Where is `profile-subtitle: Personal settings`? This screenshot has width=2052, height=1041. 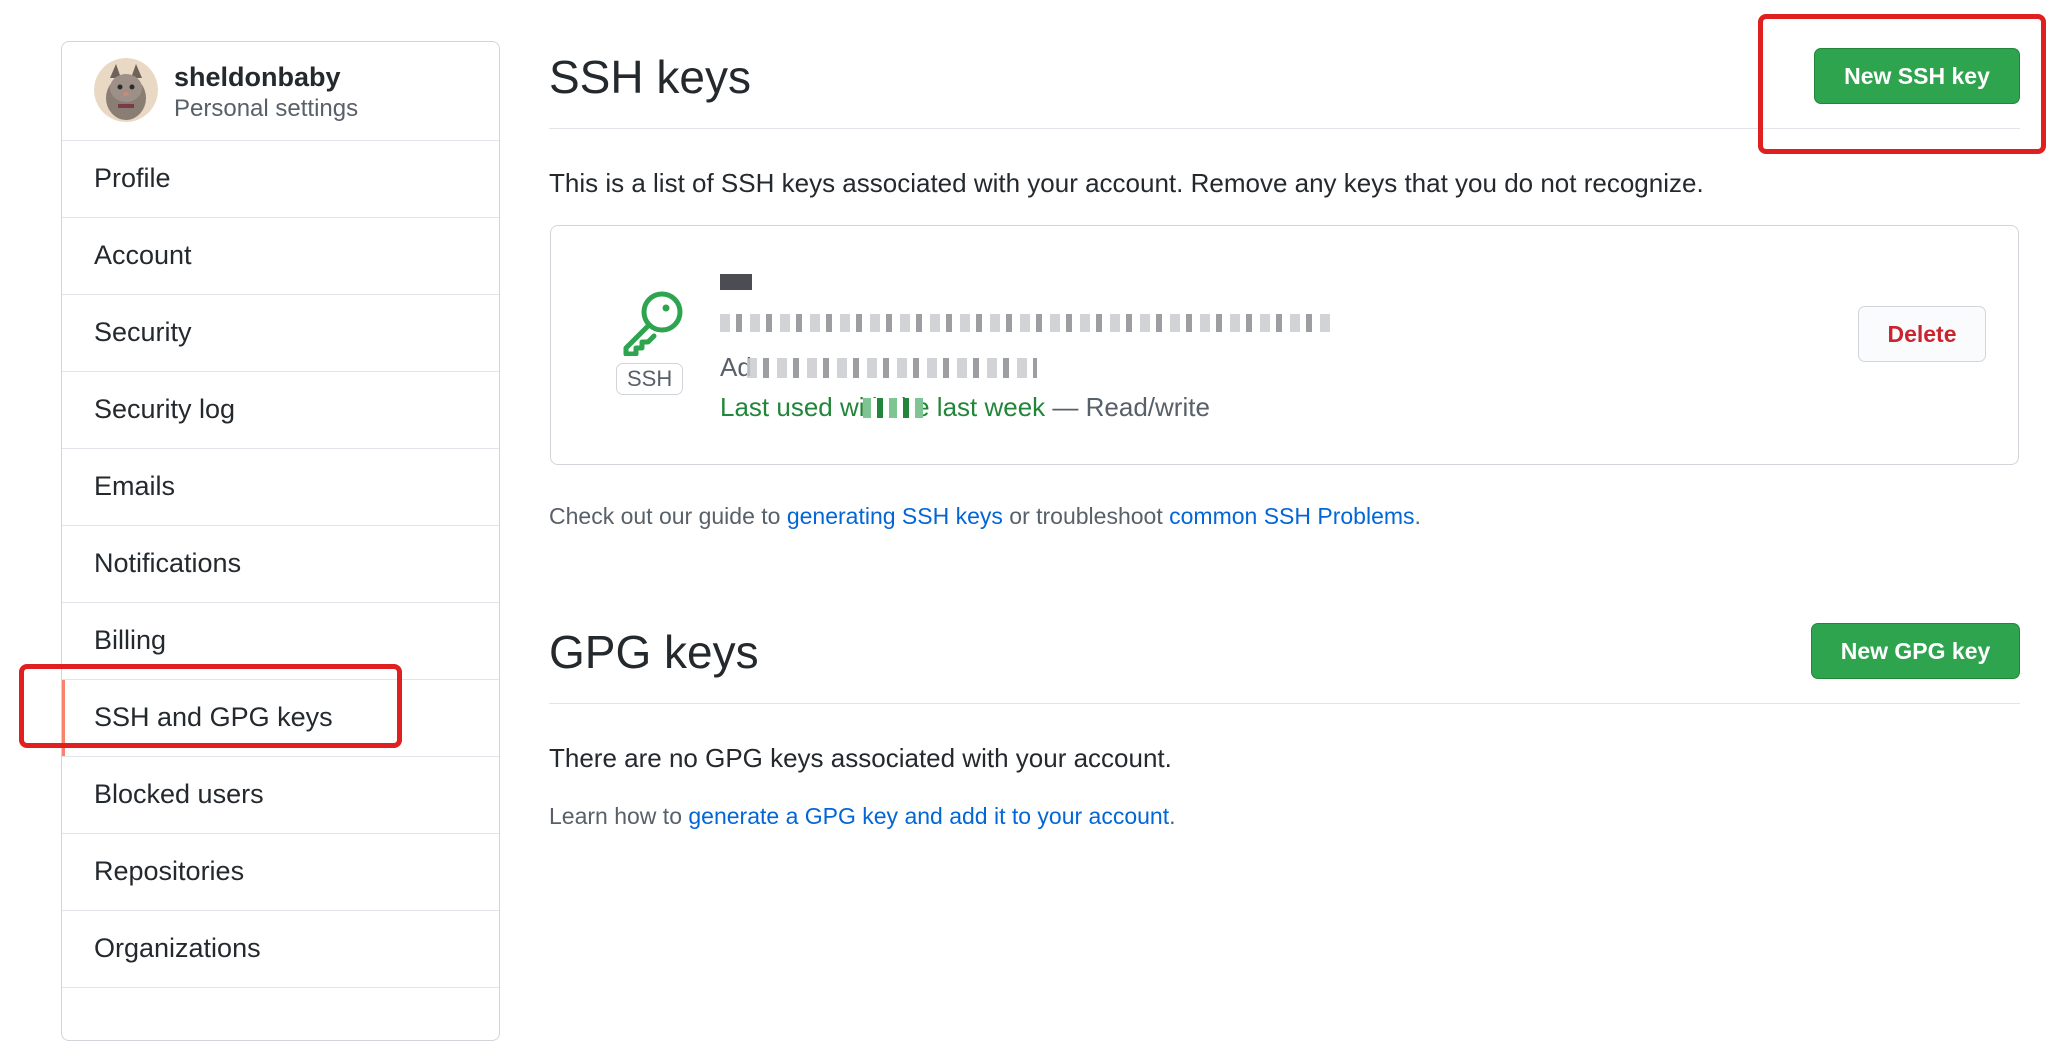
profile-subtitle: Personal settings is located at coordinates (266, 108).